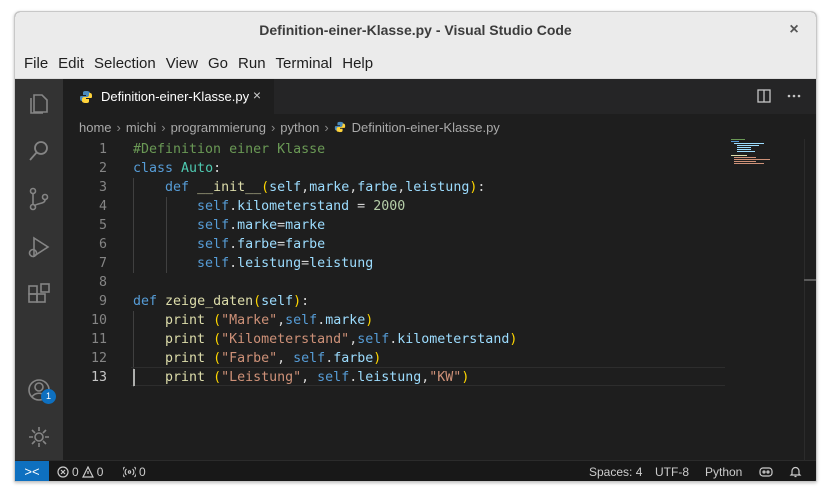  I want to click on code-line: 10 print ("Marke",self.marke), so click(232, 320).